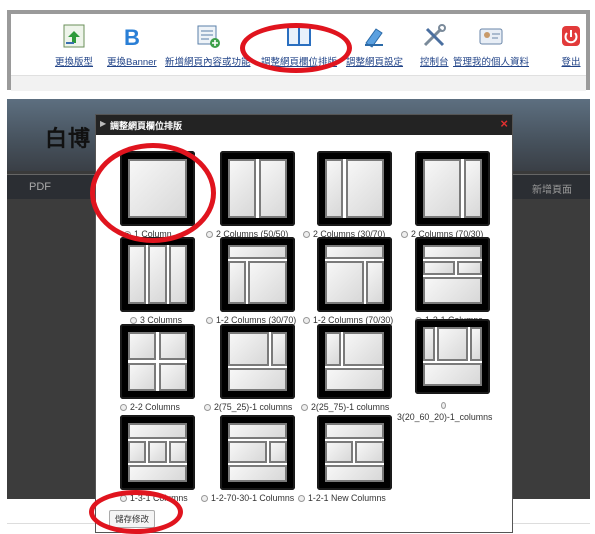 This screenshot has width=595, height=534. Describe the element at coordinates (304, 125) in the screenshot. I see `dialog-header: ▶ 調整網頁欄位排版 ×` at that location.